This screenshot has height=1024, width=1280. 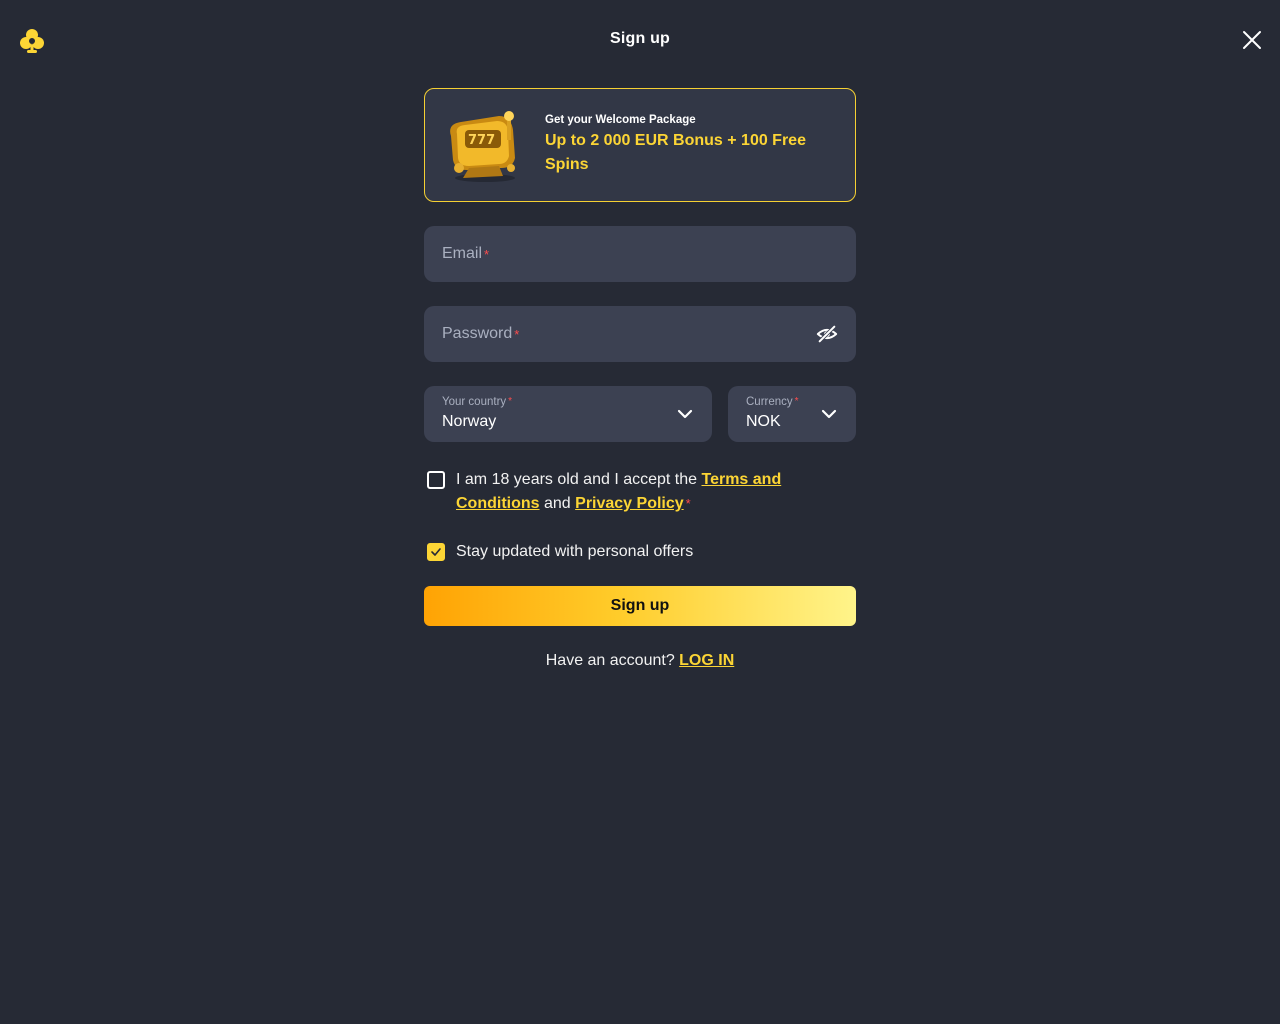 I want to click on signup-button: Sign up, so click(x=640, y=606).